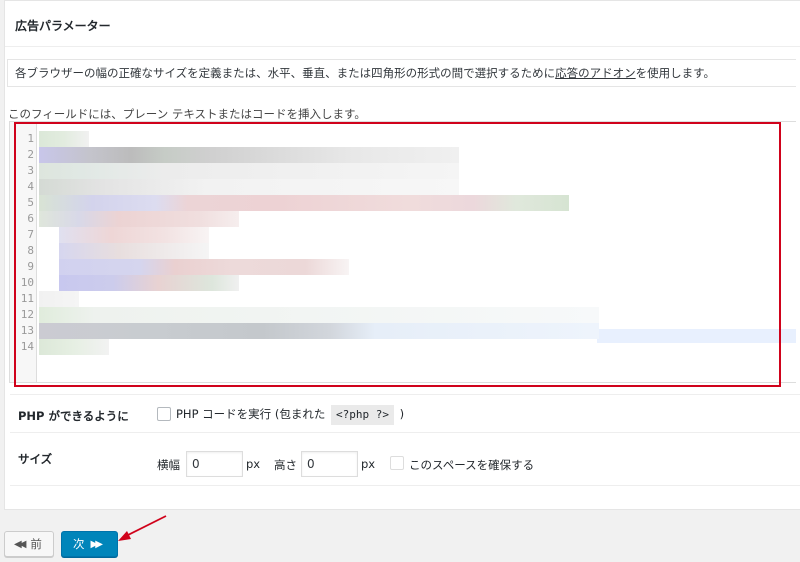 The height and width of the screenshot is (562, 800). Describe the element at coordinates (142, 528) in the screenshot. I see `annotation-arrow` at that location.